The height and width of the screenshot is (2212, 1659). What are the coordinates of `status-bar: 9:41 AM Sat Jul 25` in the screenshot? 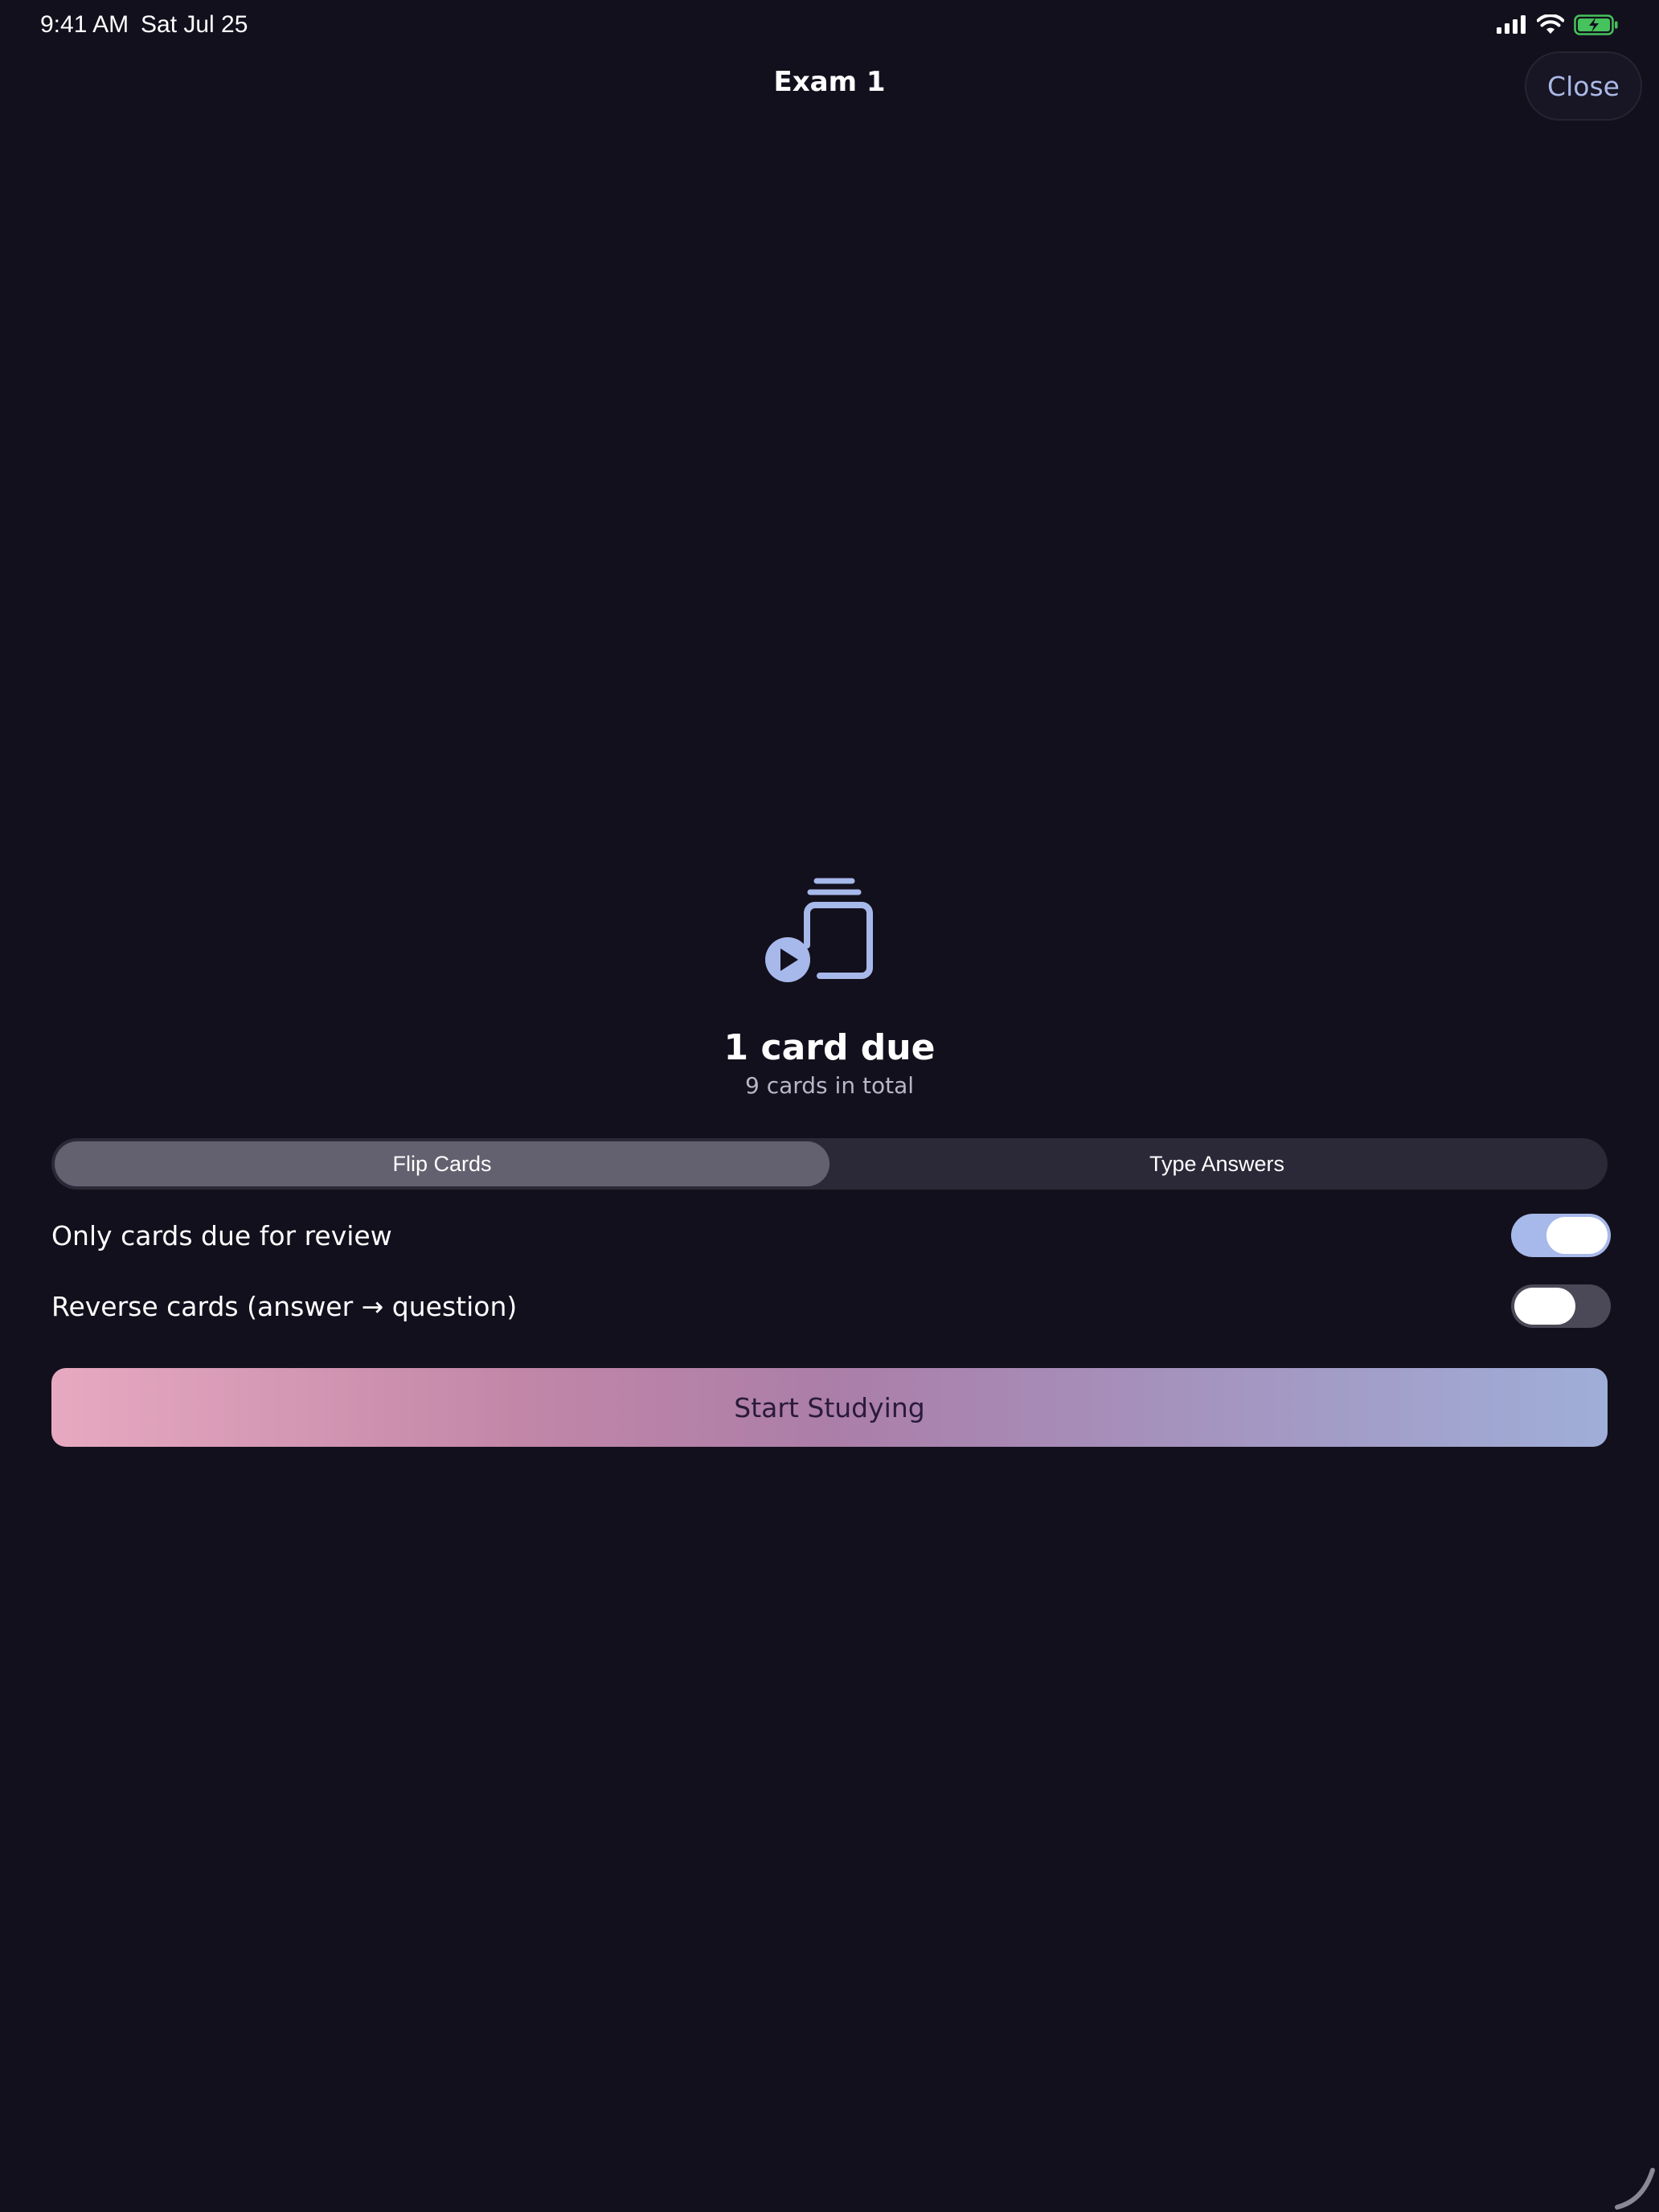 It's located at (829, 25).